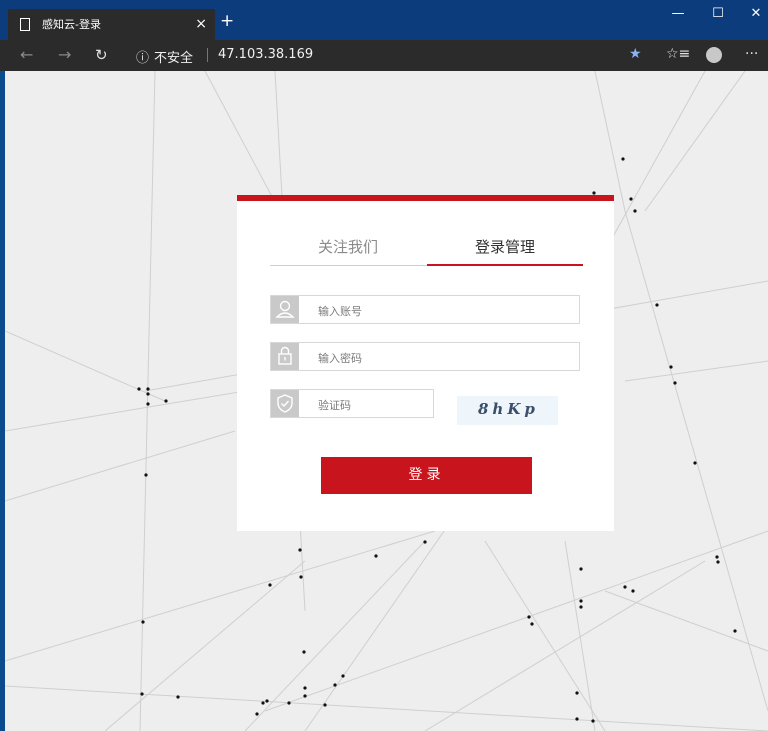  Describe the element at coordinates (678, 54) in the screenshot. I see `favorites-list-icon: ☆≡` at that location.